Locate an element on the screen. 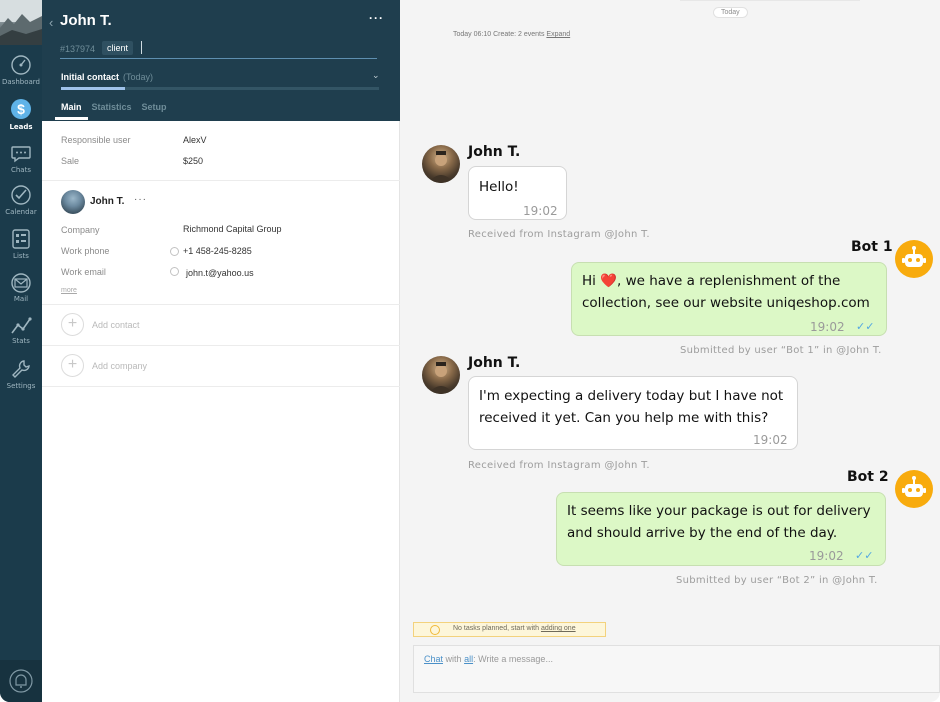 The image size is (940, 702). account-photo is located at coordinates (21, 22).